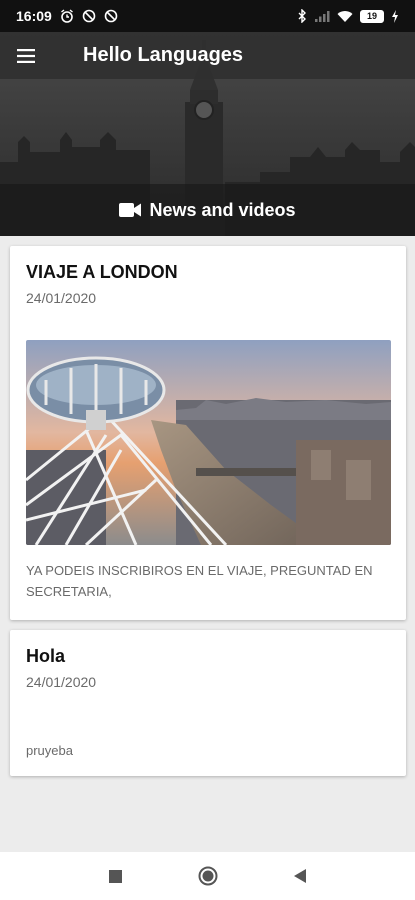  I want to click on alarm-icon, so click(66, 16).